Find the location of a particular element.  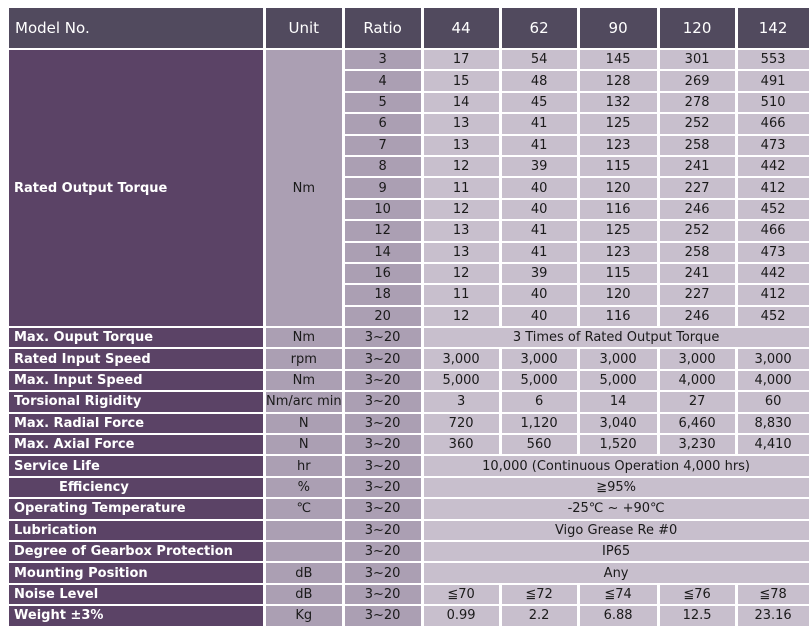

value-cell: 452 is located at coordinates (773, 209).